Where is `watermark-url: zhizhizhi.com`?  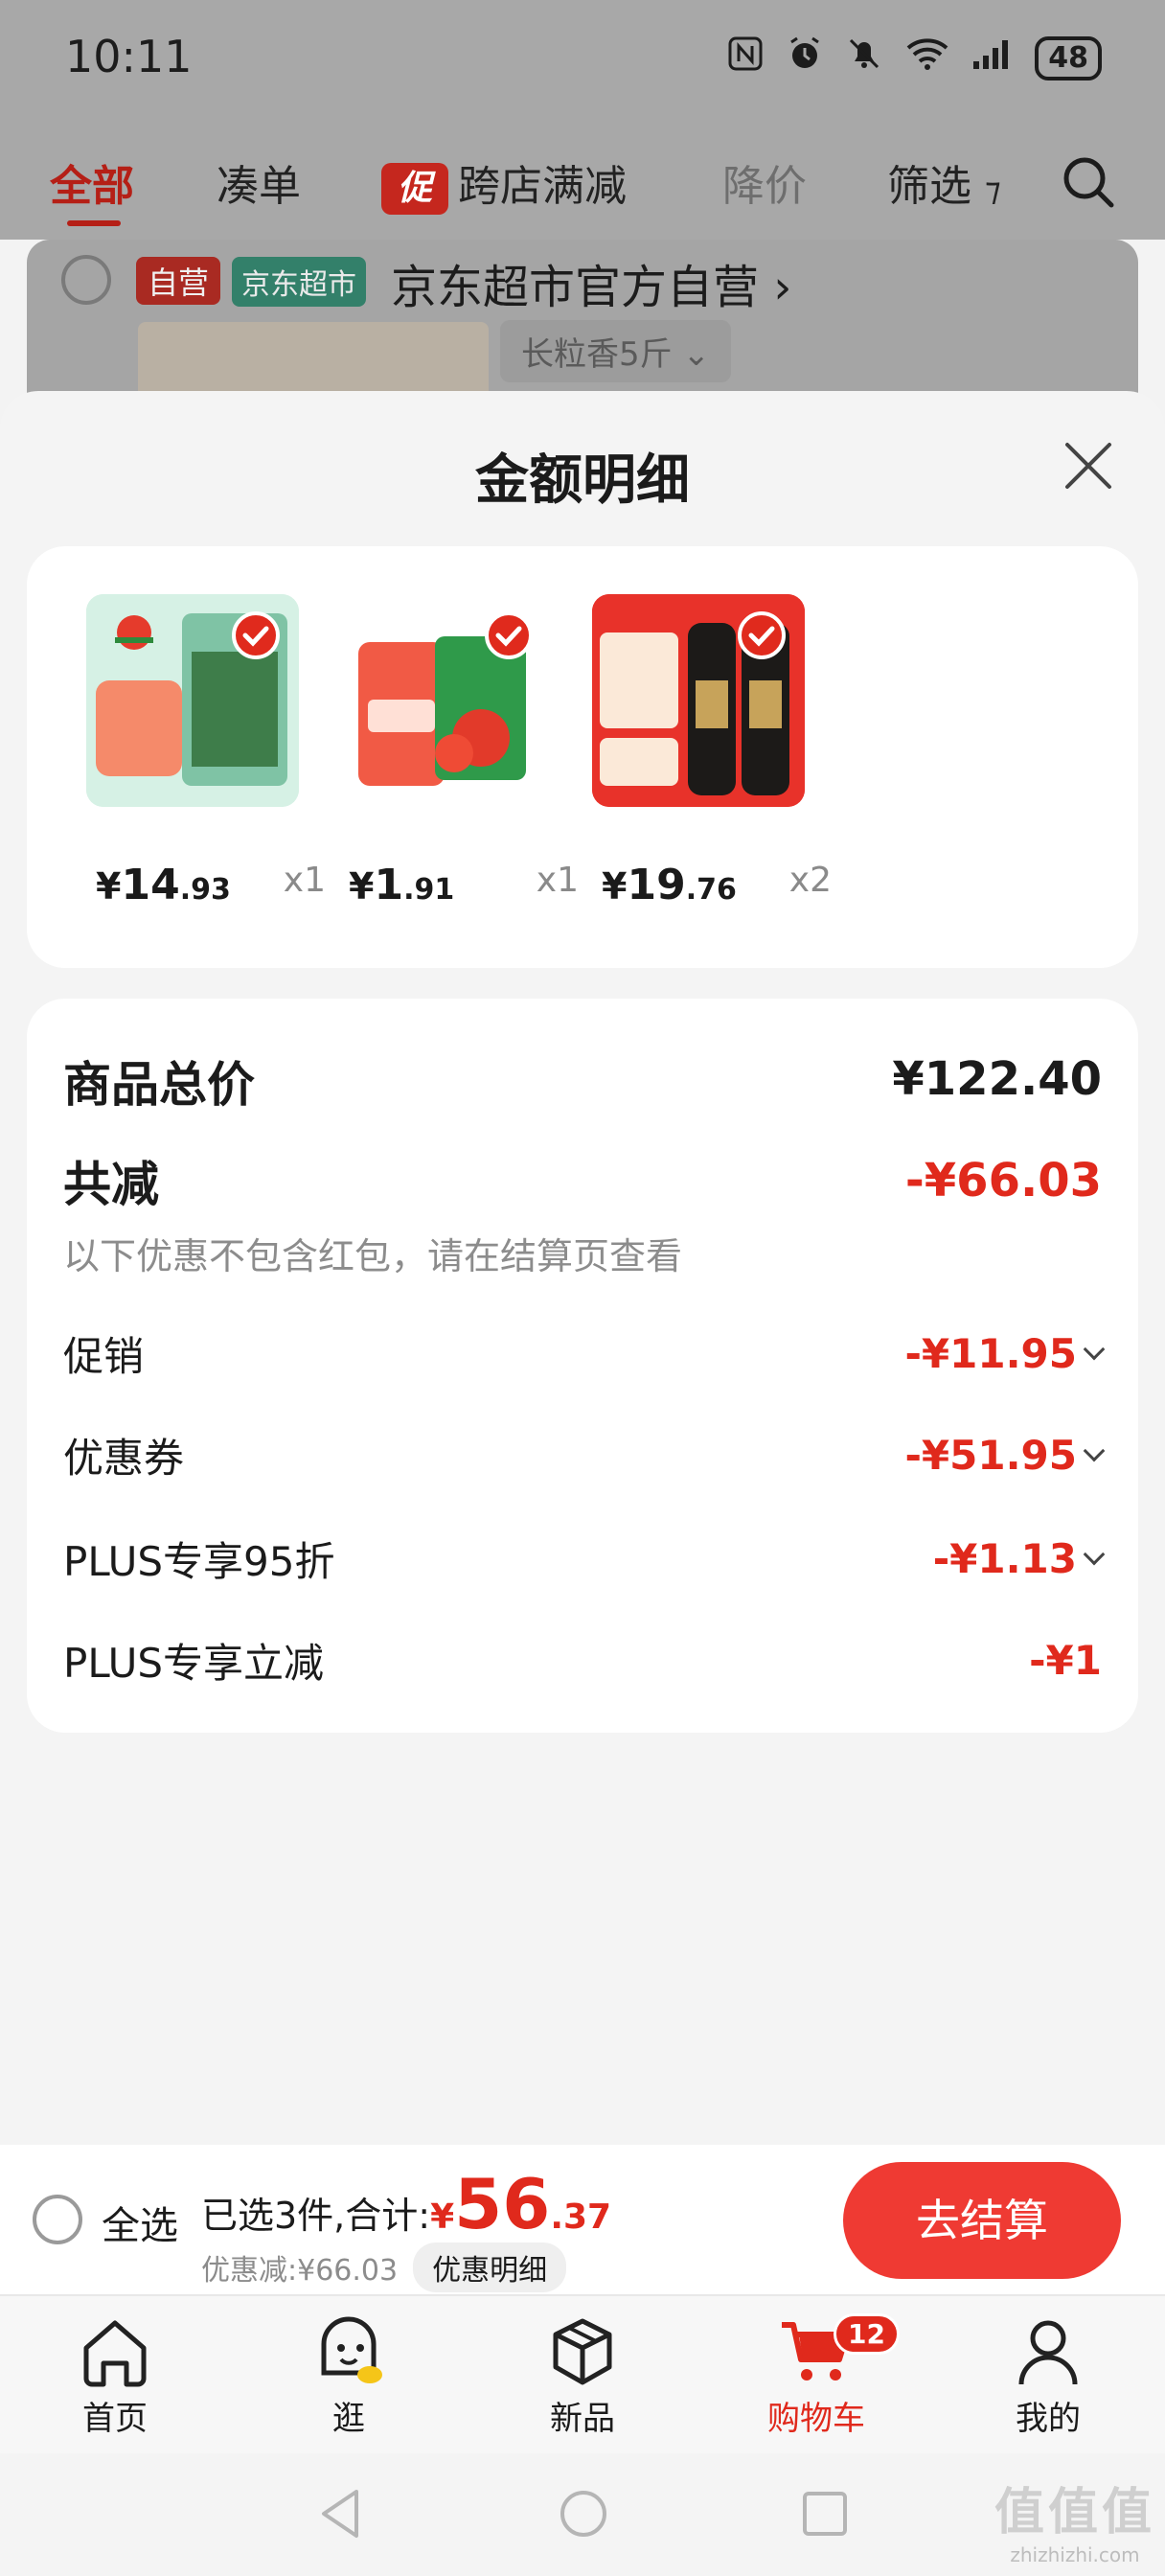 watermark-url: zhizhizhi.com is located at coordinates (1075, 2555).